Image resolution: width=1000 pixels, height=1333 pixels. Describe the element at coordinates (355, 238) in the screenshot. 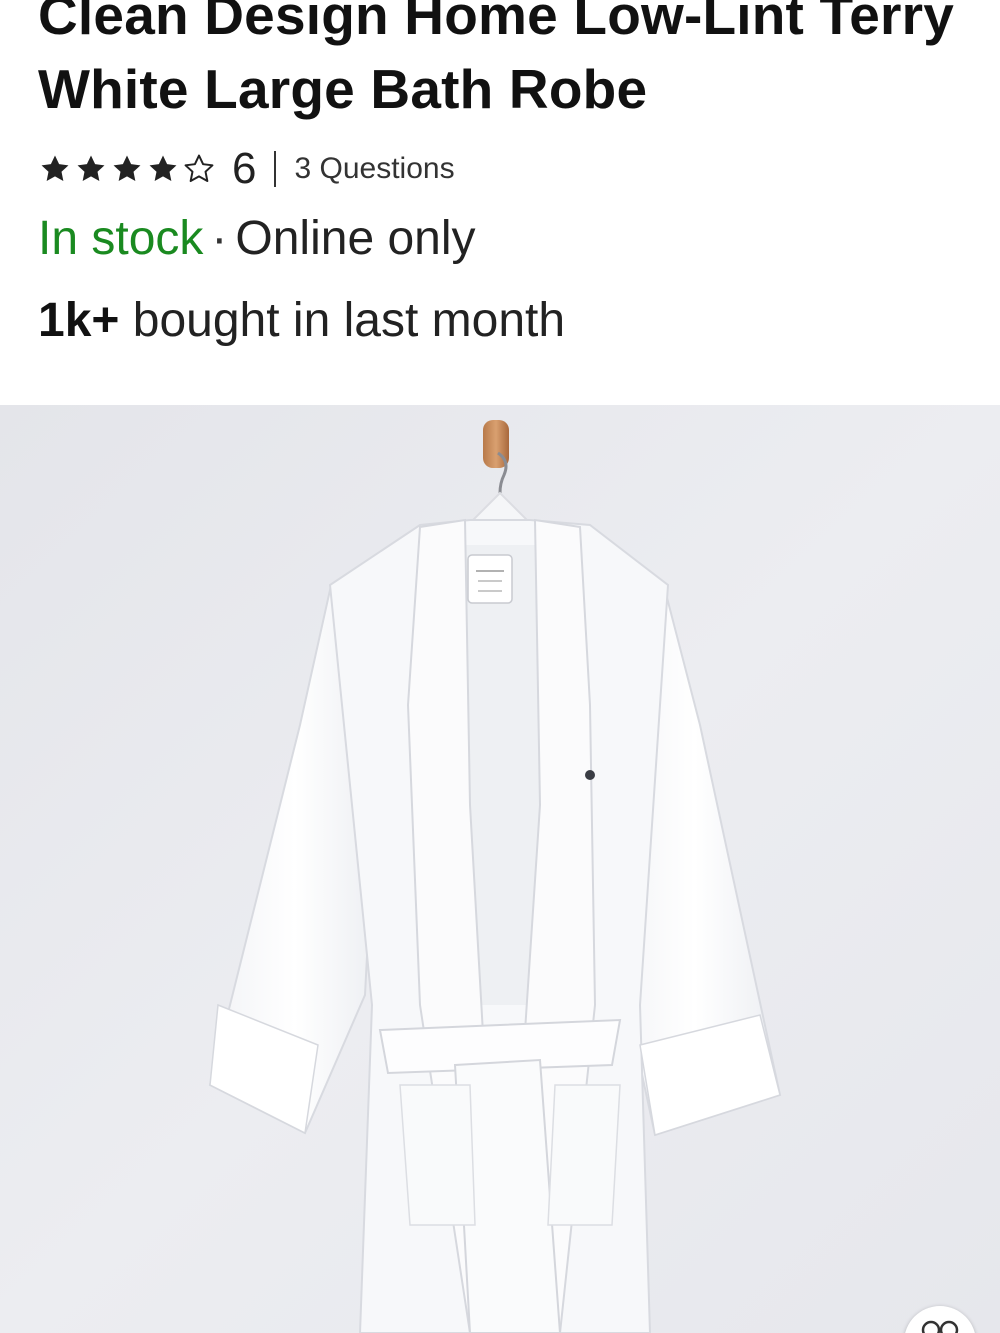

I see `channel-label: Online only` at that location.